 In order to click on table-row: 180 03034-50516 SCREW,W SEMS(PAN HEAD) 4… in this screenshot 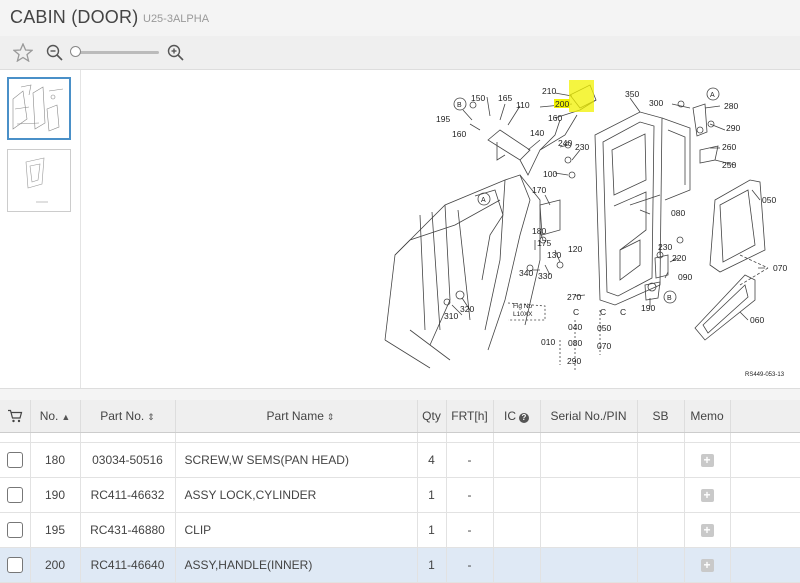, I will do `click(400, 460)`.